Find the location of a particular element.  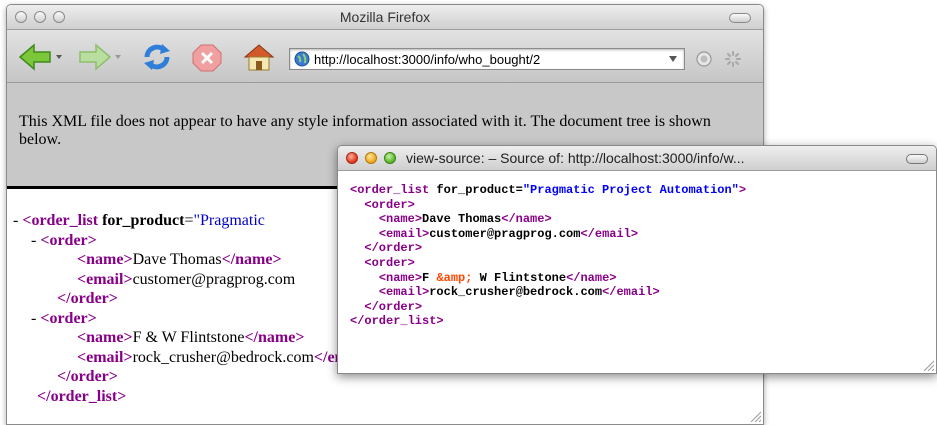

close-window-button is located at coordinates (352, 158).